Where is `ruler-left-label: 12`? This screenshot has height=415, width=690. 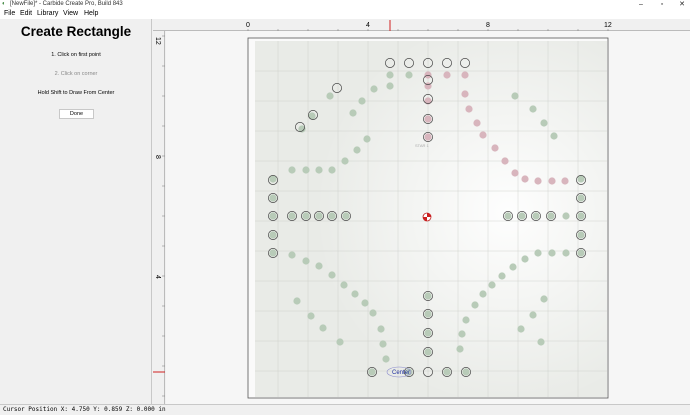 ruler-left-label: 12 is located at coordinates (157, 41).